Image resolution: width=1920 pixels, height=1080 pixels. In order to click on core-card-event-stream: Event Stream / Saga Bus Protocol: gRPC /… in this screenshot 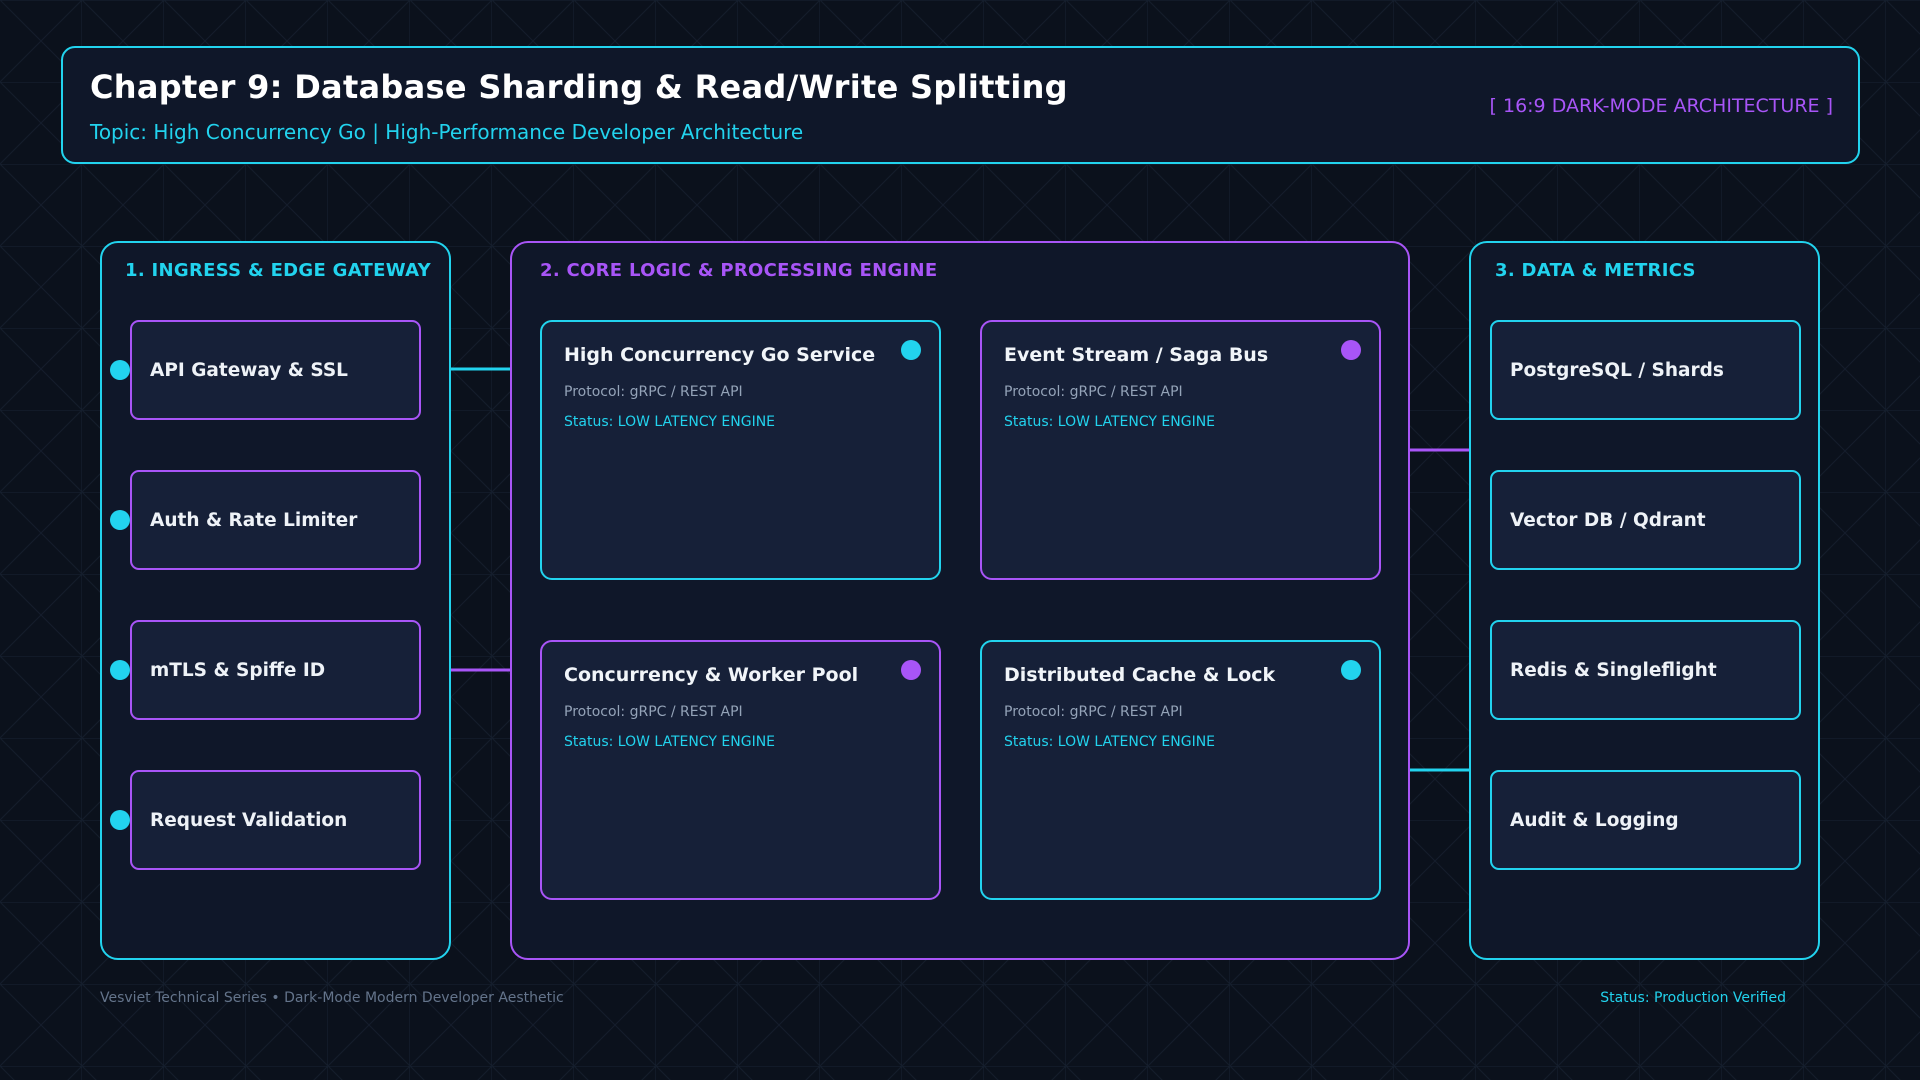, I will do `click(1180, 450)`.